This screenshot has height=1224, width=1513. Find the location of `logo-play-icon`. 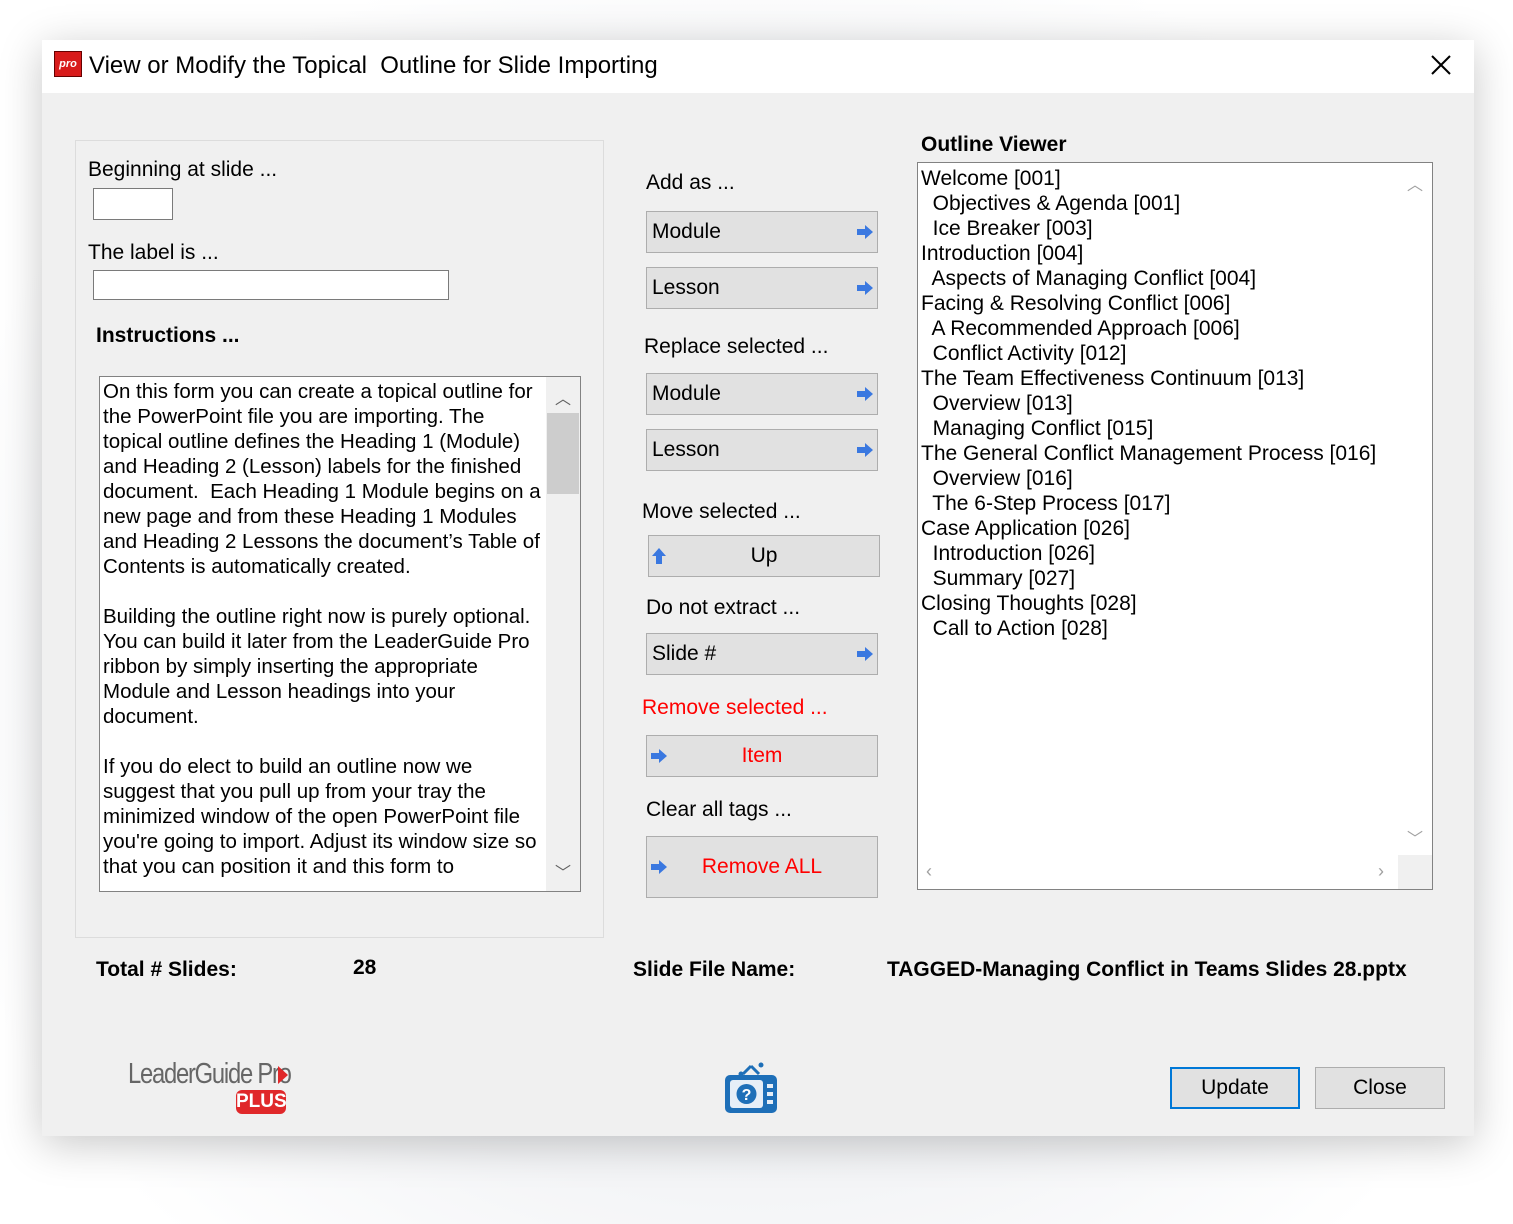

logo-play-icon is located at coordinates (283, 1075).